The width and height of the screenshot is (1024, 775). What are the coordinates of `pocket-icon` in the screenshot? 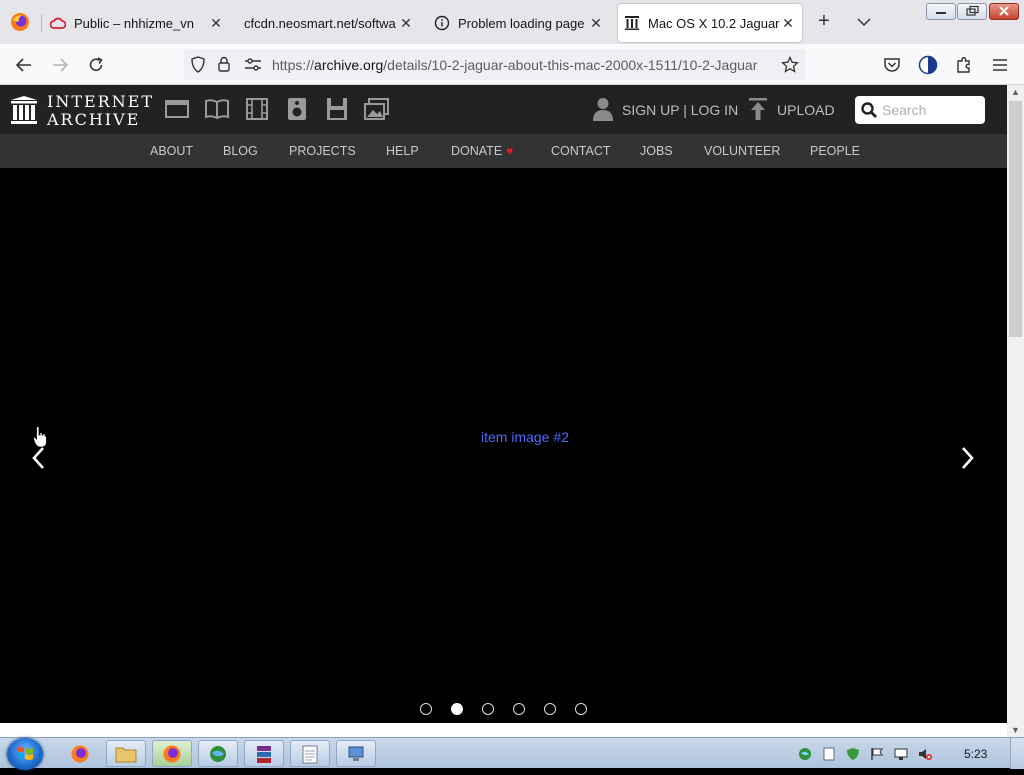 It's located at (892, 64).